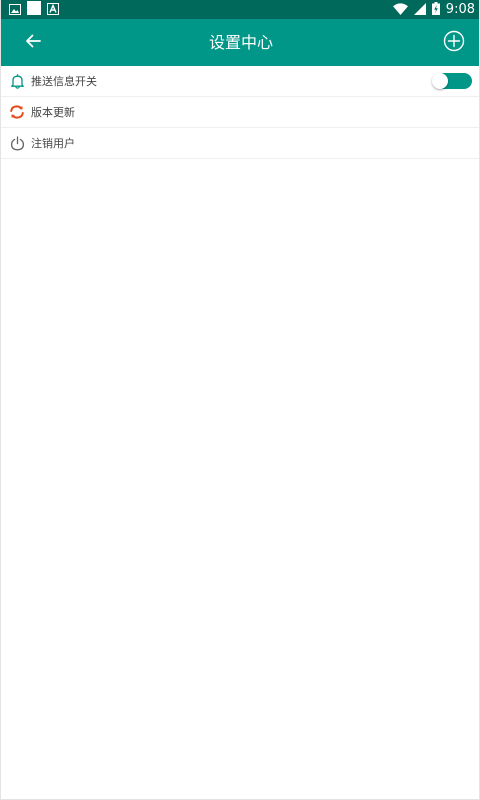 The image size is (480, 800). Describe the element at coordinates (240, 143) in the screenshot. I see `setting-logout: 注销用户` at that location.